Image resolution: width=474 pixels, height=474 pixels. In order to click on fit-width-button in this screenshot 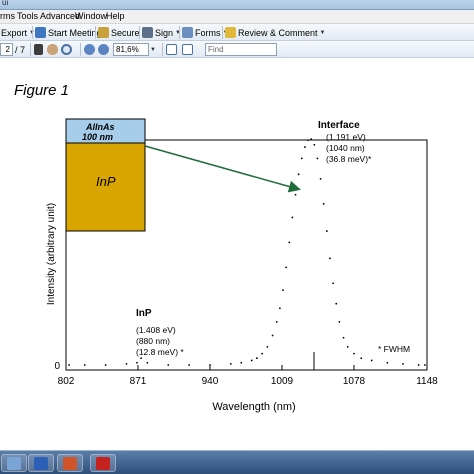, I will do `click(187, 49)`.